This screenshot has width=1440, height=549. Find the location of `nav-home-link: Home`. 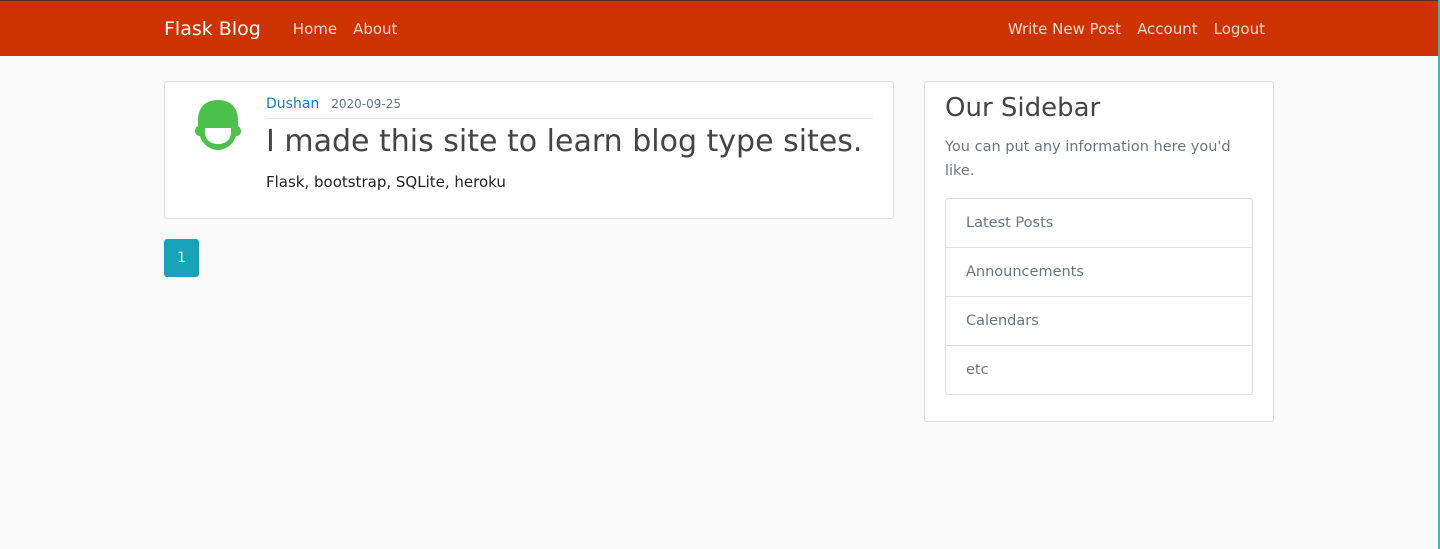

nav-home-link: Home is located at coordinates (315, 29).